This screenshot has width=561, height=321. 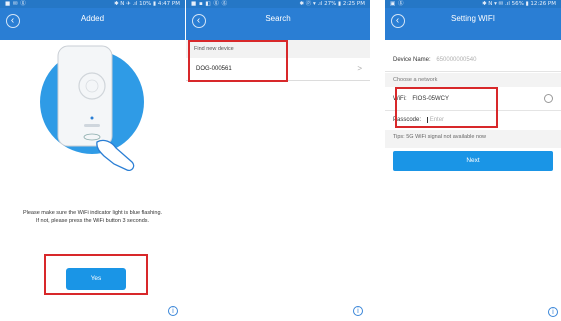 I want to click on status-left: ▣ ⓖ, so click(x=397, y=4).